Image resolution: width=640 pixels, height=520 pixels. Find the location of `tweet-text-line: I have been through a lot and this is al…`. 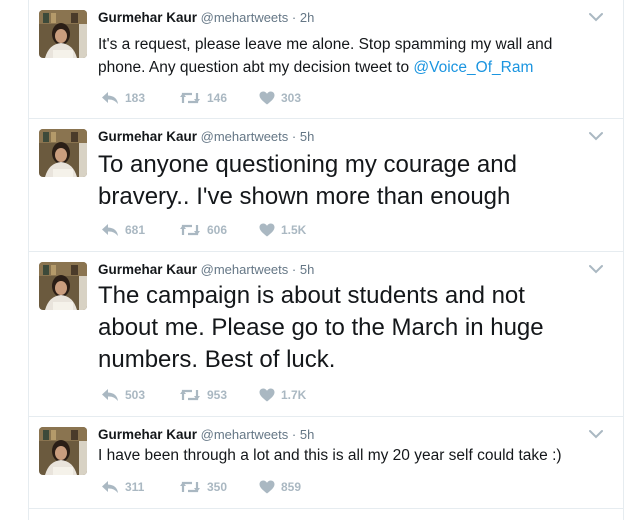

tweet-text-line: I have been through a lot and this is al… is located at coordinates (330, 455).